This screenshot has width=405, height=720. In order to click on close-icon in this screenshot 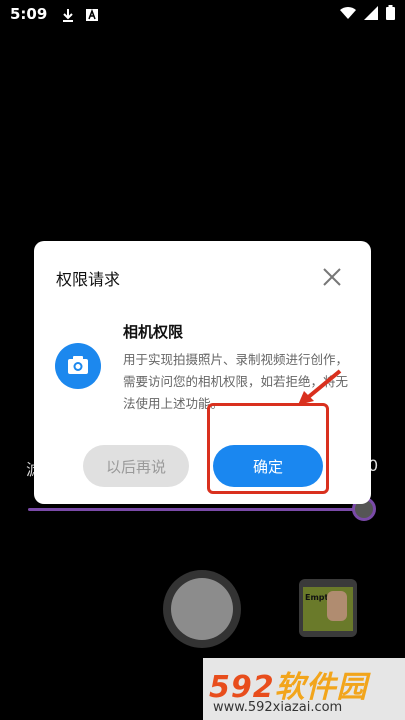, I will do `click(332, 277)`.